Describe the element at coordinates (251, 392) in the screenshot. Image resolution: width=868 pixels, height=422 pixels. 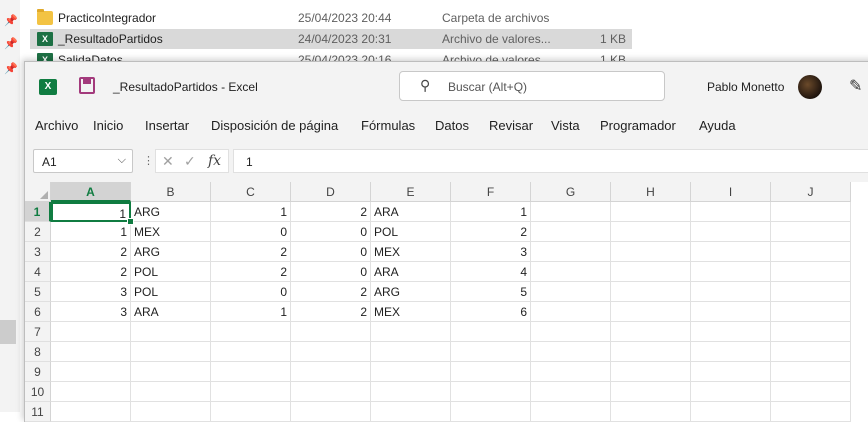
I see `cell-c10` at that location.